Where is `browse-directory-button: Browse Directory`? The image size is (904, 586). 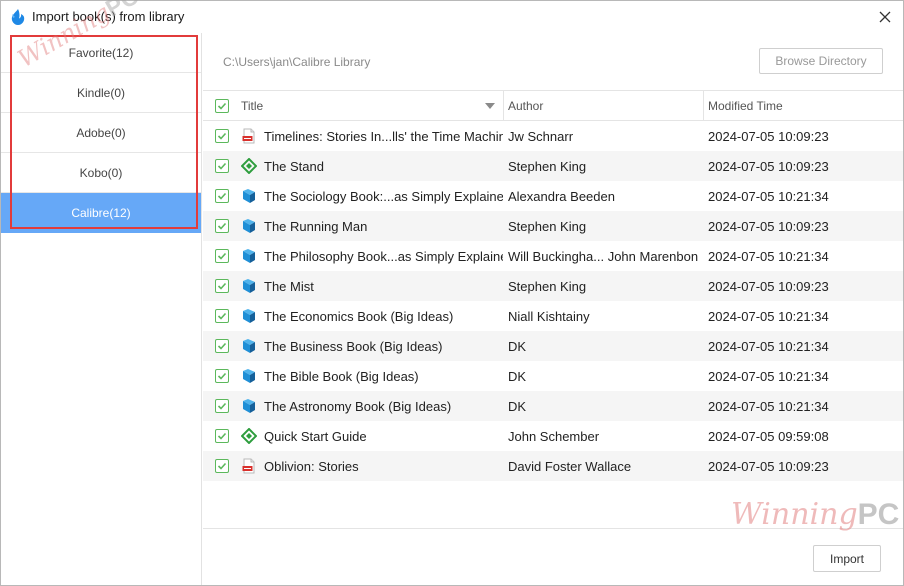
browse-directory-button: Browse Directory is located at coordinates (821, 61).